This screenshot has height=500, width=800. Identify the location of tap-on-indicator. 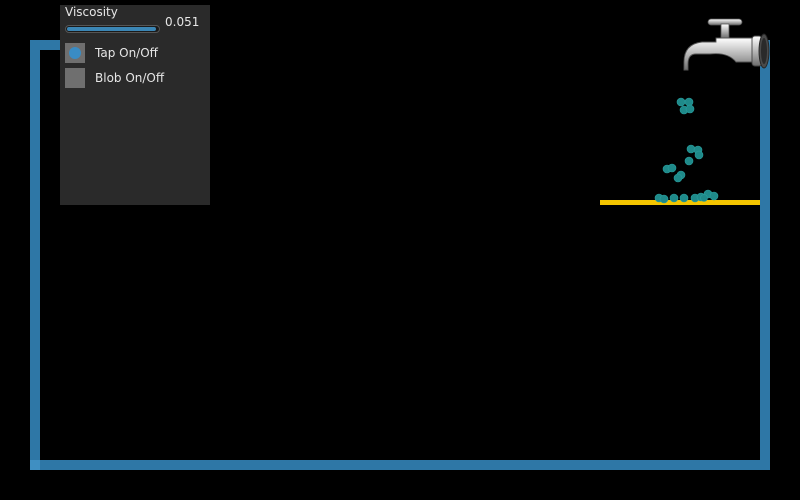
(75, 53).